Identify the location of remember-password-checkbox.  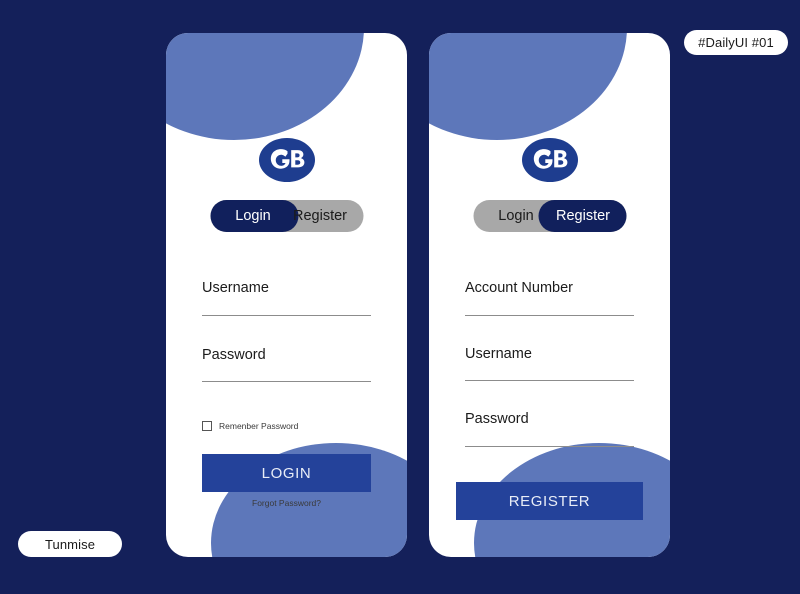
(207, 426).